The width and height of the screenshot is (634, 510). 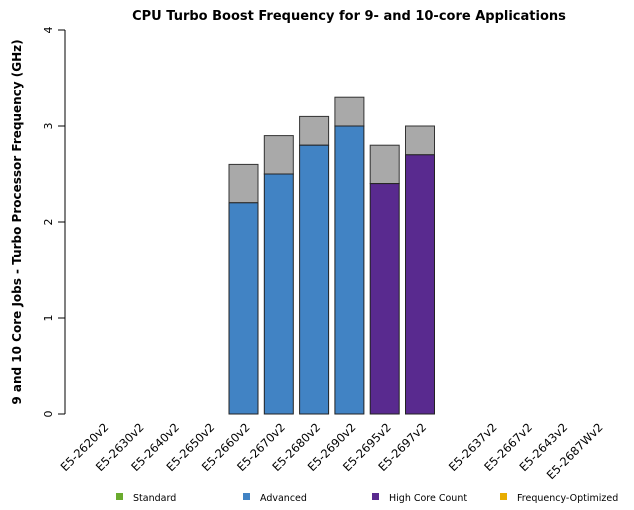 What do you see at coordinates (278, 155) in the screenshot?
I see `bar-turbo-E5-2670v2` at bounding box center [278, 155].